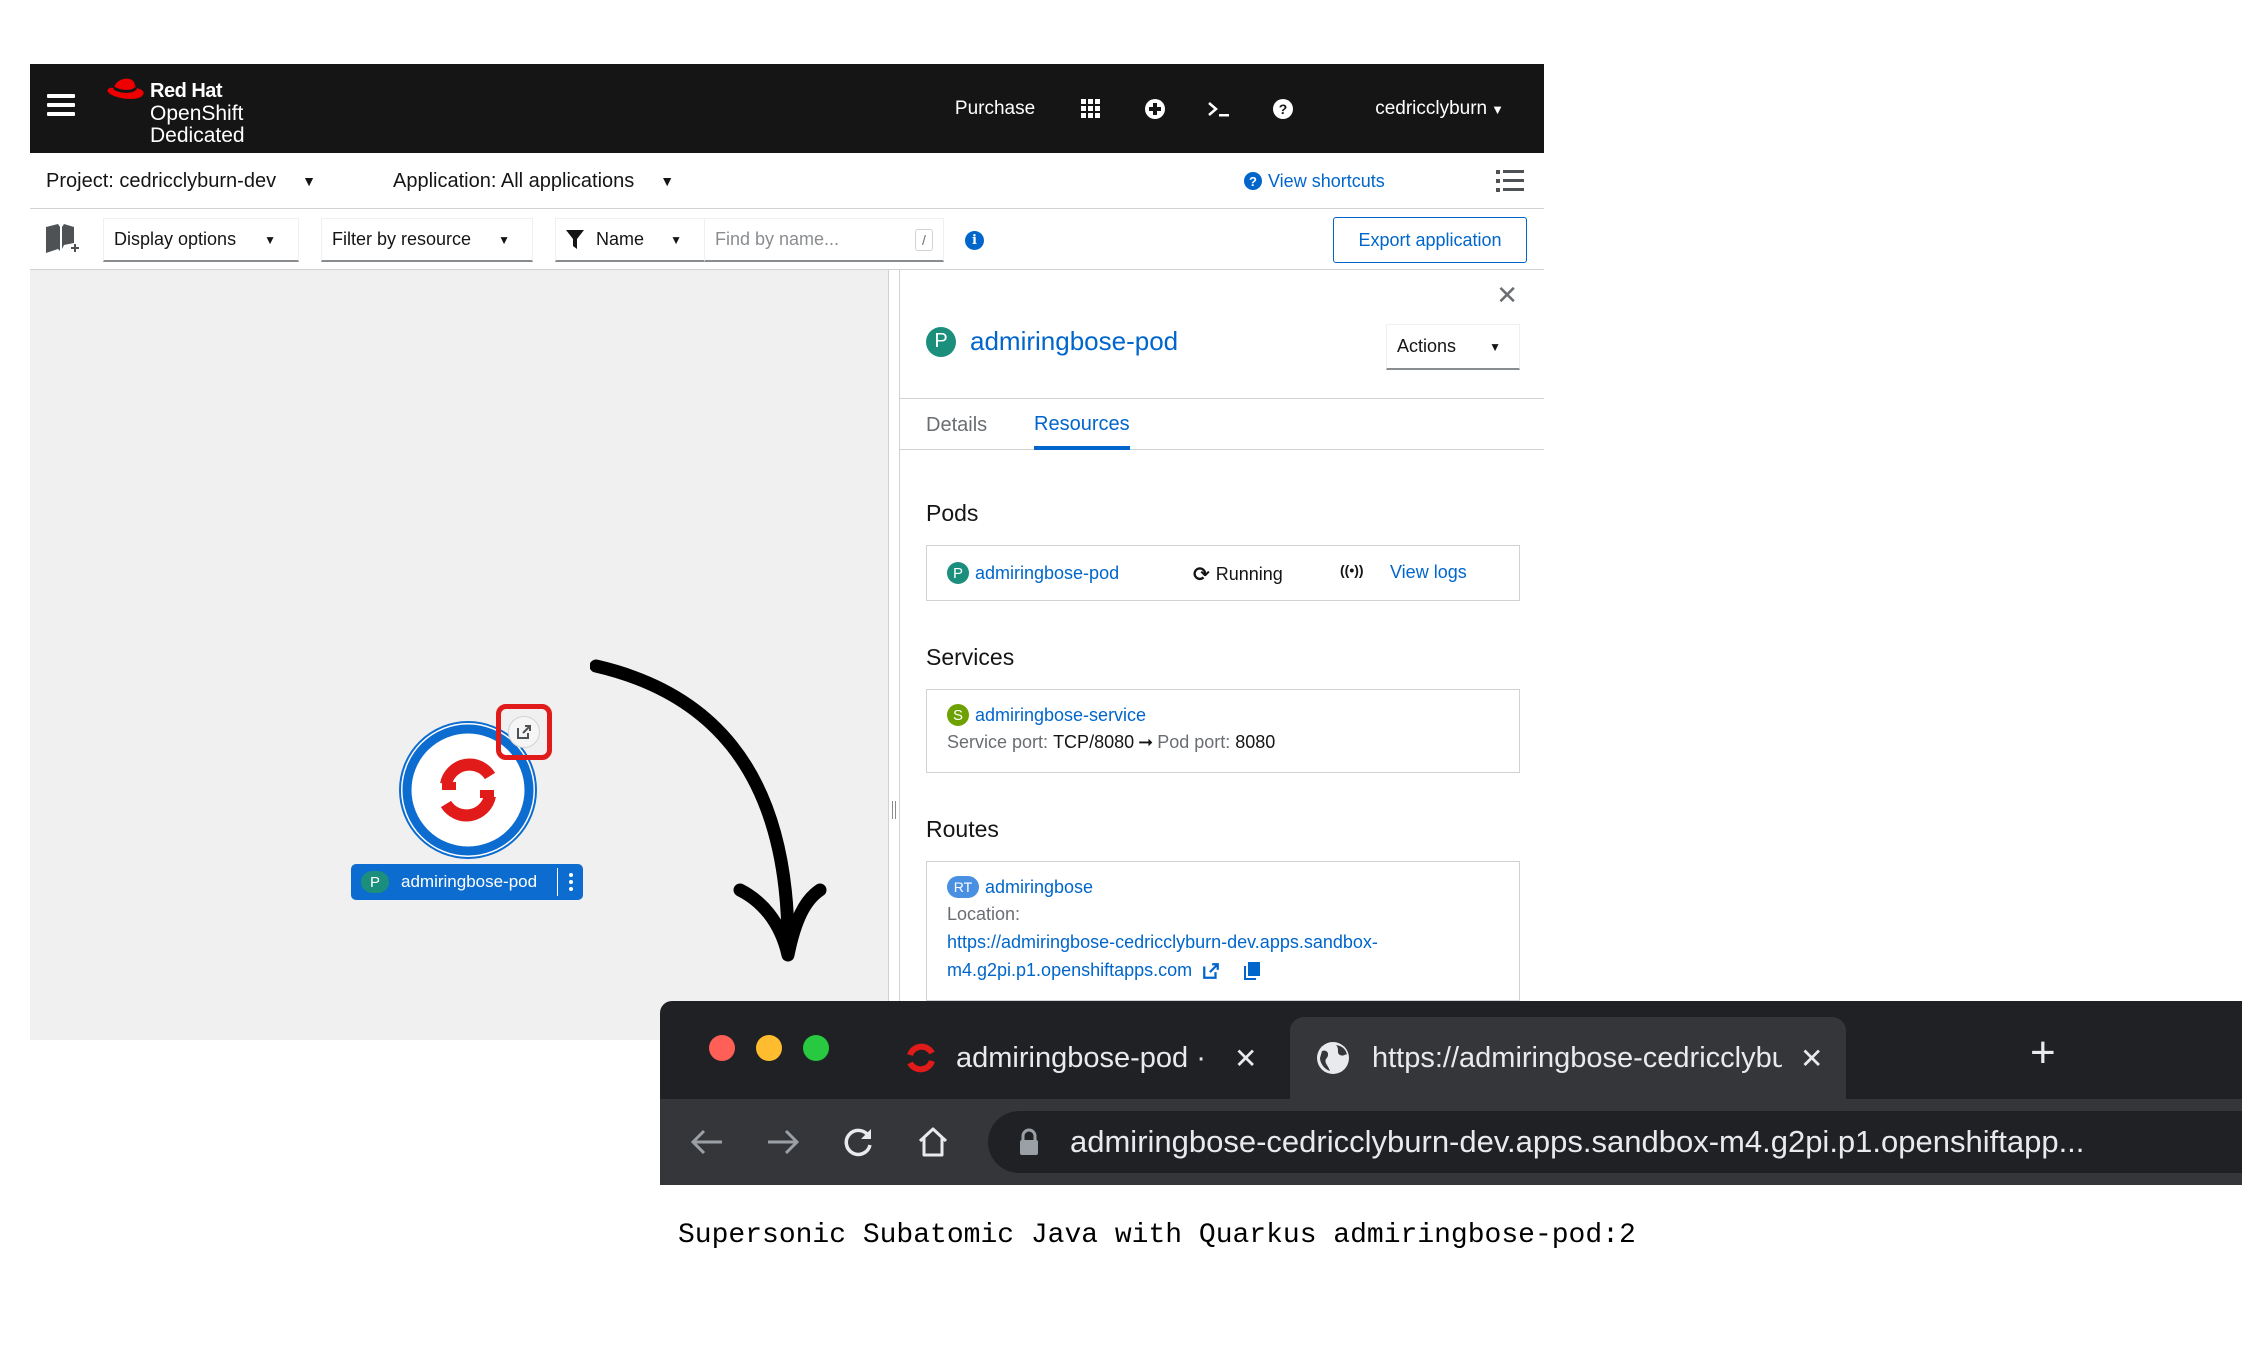 The width and height of the screenshot is (2242, 1370). What do you see at coordinates (469, 881) in the screenshot?
I see `node-name: admiringbose-pod` at bounding box center [469, 881].